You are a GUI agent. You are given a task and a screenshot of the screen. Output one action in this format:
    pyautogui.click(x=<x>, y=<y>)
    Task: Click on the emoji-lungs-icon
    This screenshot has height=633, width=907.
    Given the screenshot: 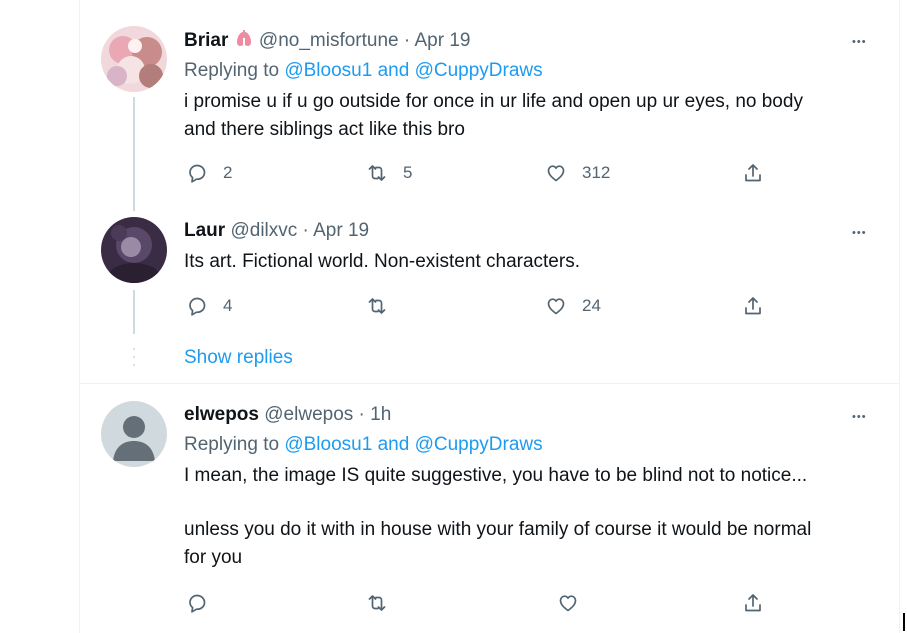 What is the action you would take?
    pyautogui.click(x=244, y=42)
    